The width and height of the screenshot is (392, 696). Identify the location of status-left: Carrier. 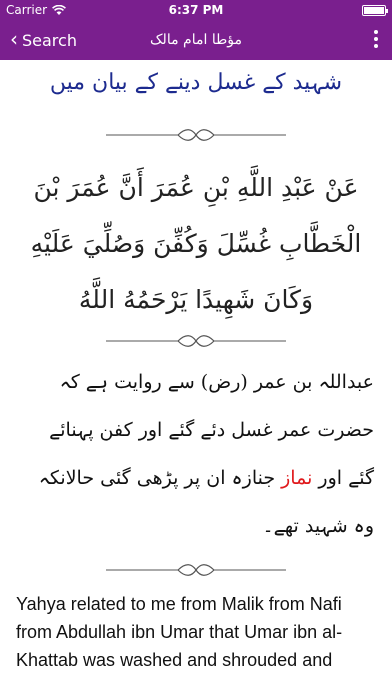
(36, 10).